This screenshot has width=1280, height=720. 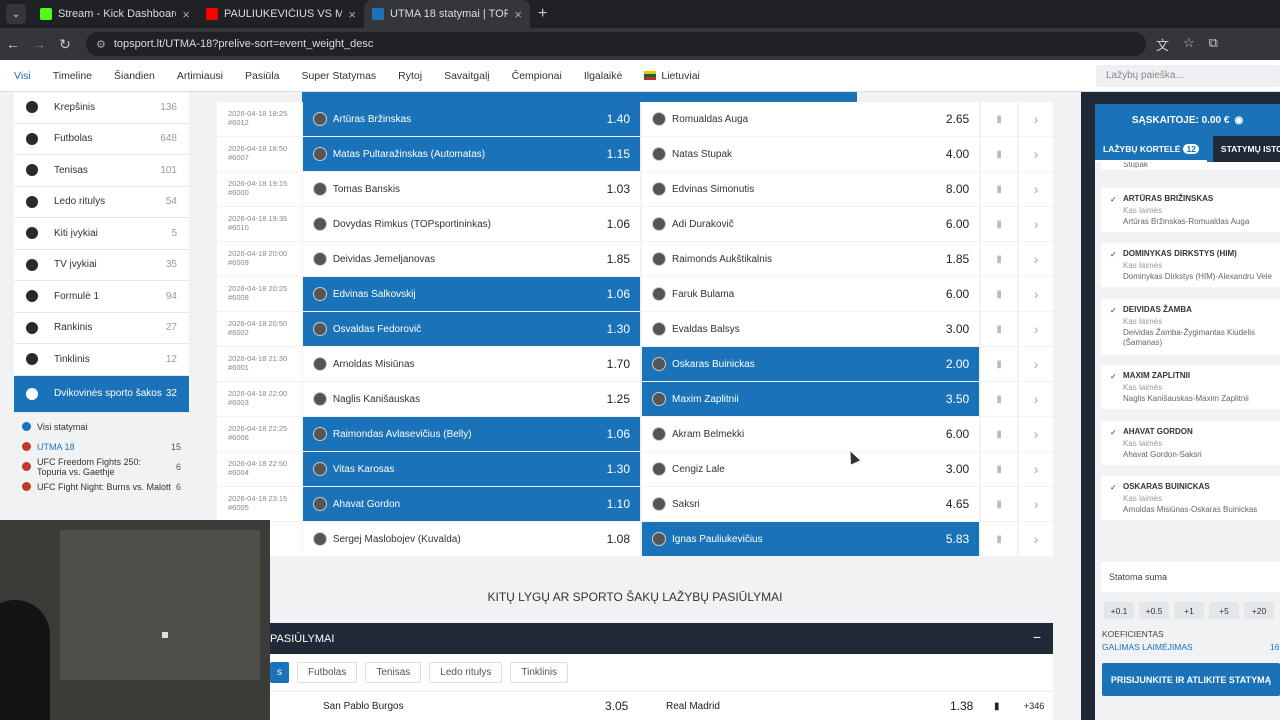 What do you see at coordinates (101, 394) in the screenshot?
I see `sidebar-sport-item: Dvikovinės sporto šakos 32` at bounding box center [101, 394].